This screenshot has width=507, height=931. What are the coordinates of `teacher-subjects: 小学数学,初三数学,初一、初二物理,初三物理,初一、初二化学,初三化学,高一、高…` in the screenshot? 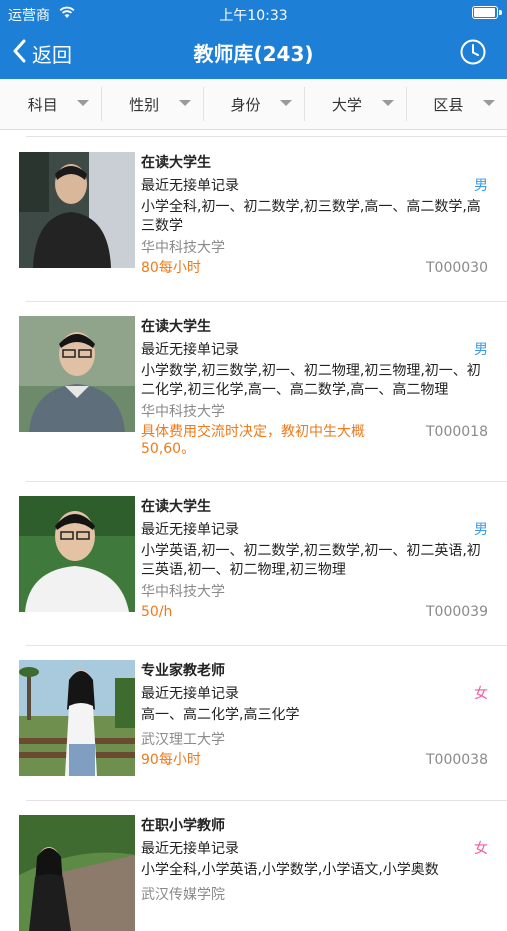 It's located at (311, 380).